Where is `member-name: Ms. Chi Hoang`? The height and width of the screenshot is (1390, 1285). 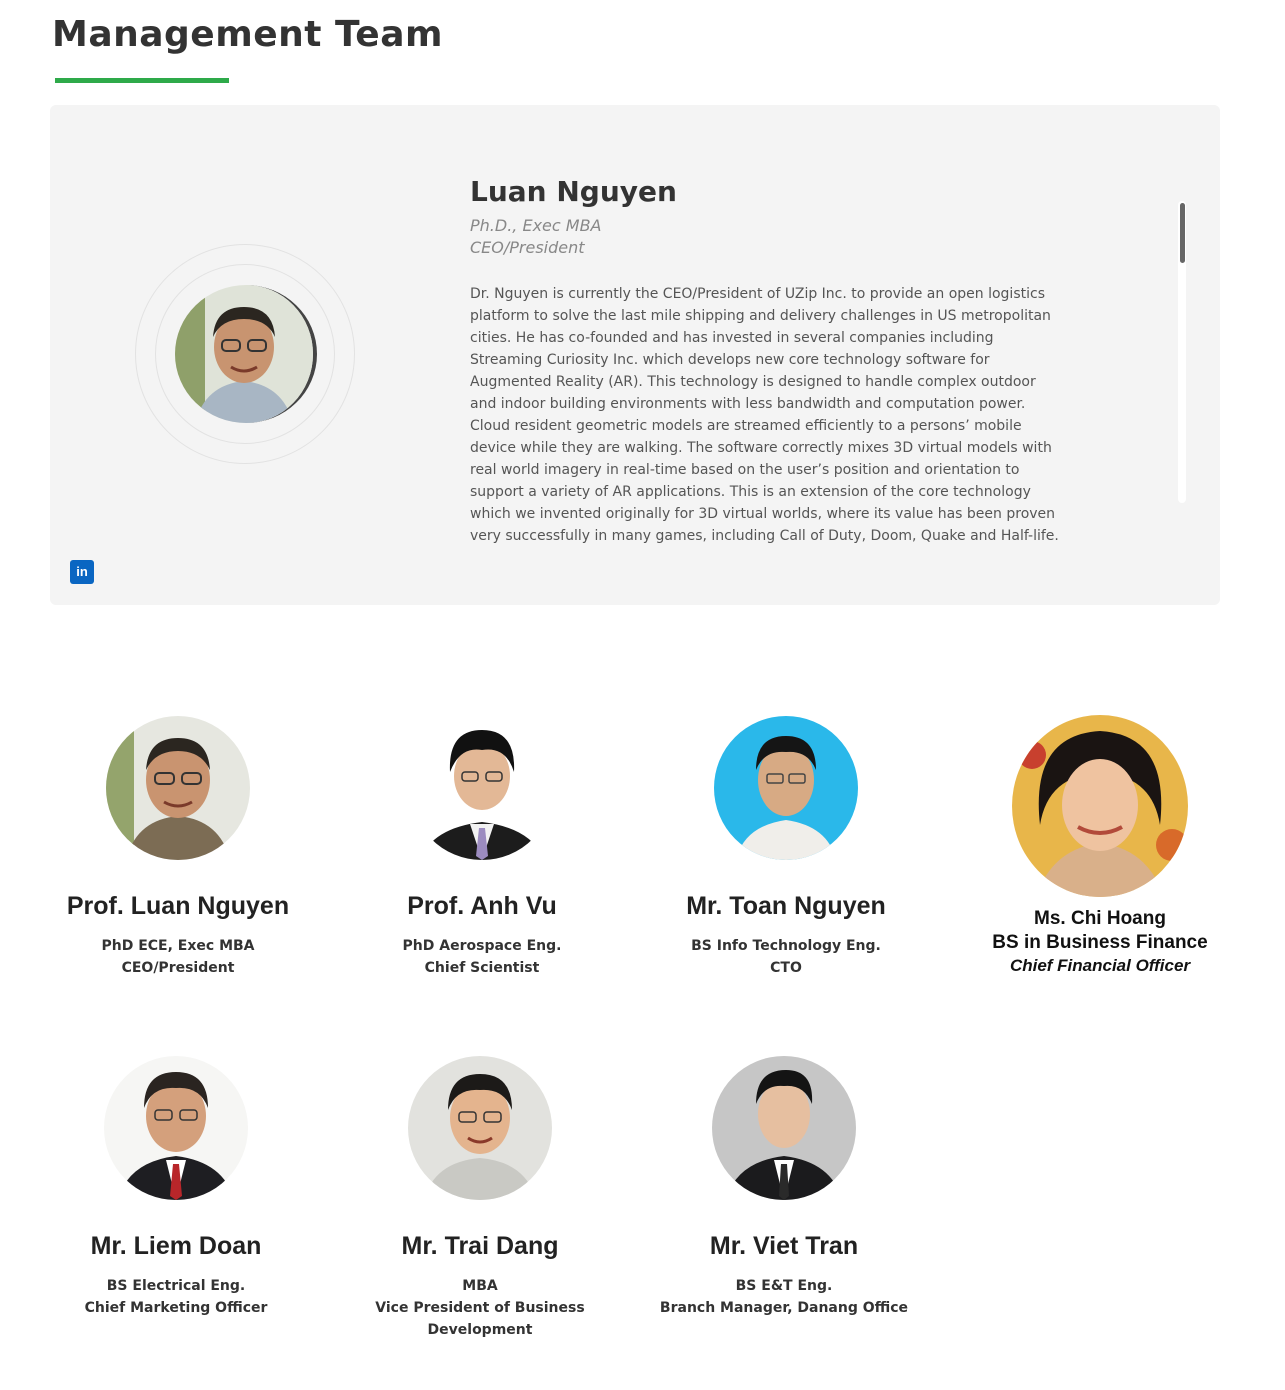
member-name: Ms. Chi Hoang is located at coordinates (1100, 918).